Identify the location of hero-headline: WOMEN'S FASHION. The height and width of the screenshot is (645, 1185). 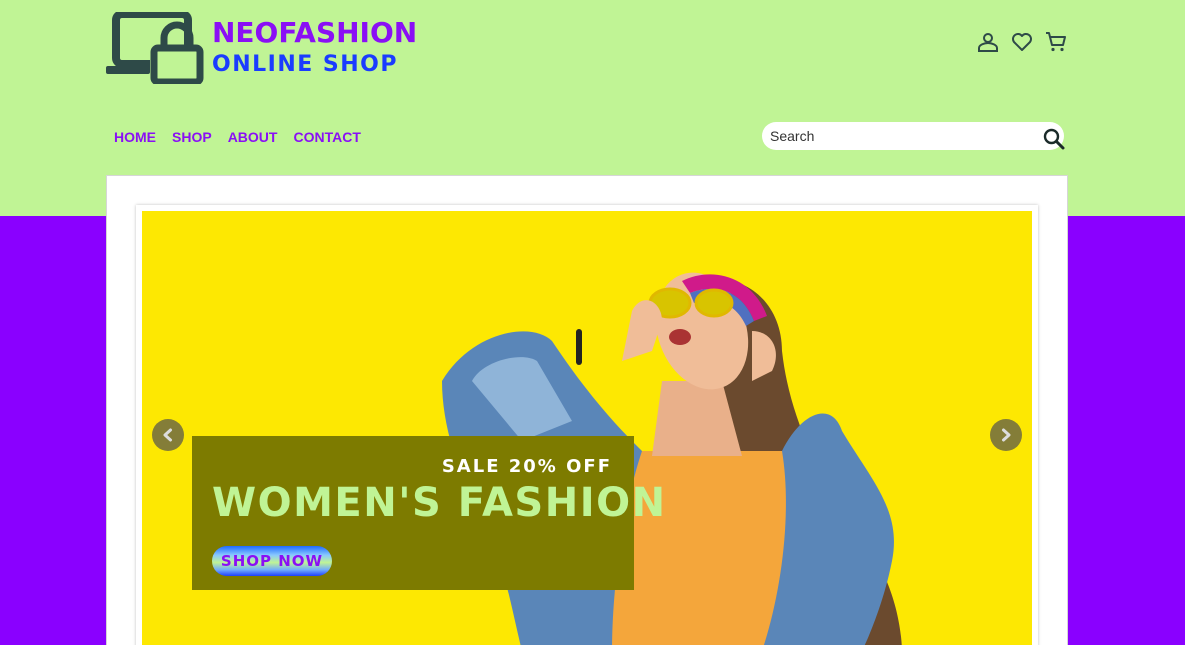
(439, 503).